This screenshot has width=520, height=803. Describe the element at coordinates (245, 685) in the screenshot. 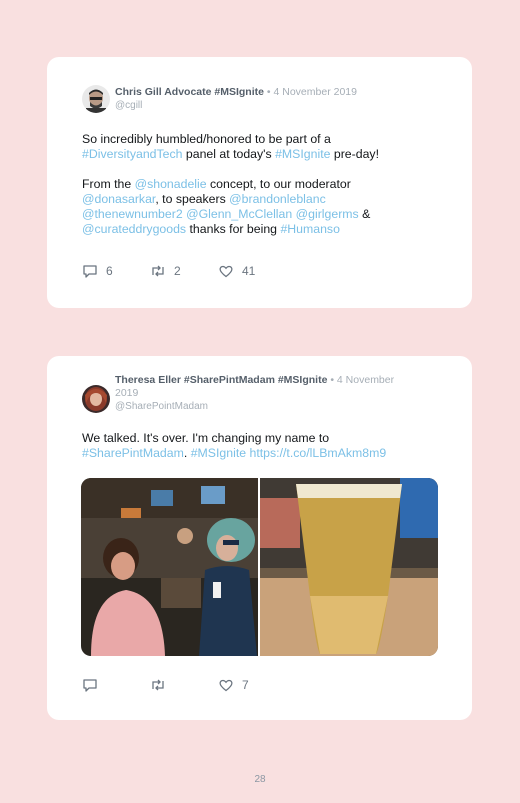

I see `like-count: 7` at that location.